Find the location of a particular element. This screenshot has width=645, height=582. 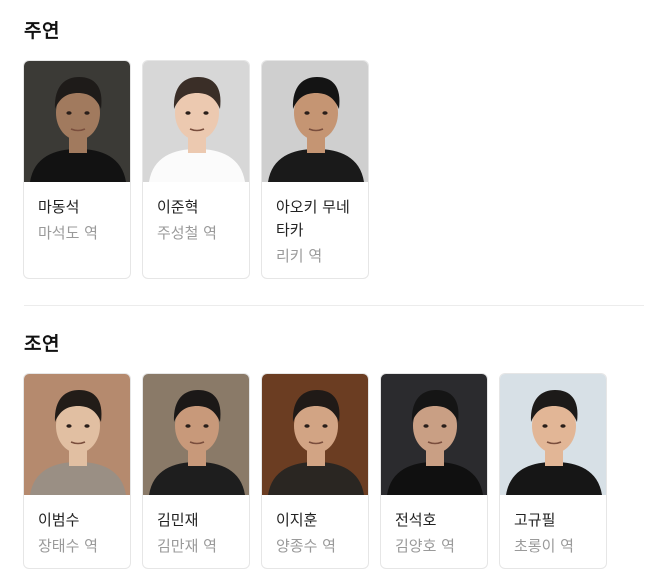

section-title-lead: 주연 is located at coordinates (42, 31).